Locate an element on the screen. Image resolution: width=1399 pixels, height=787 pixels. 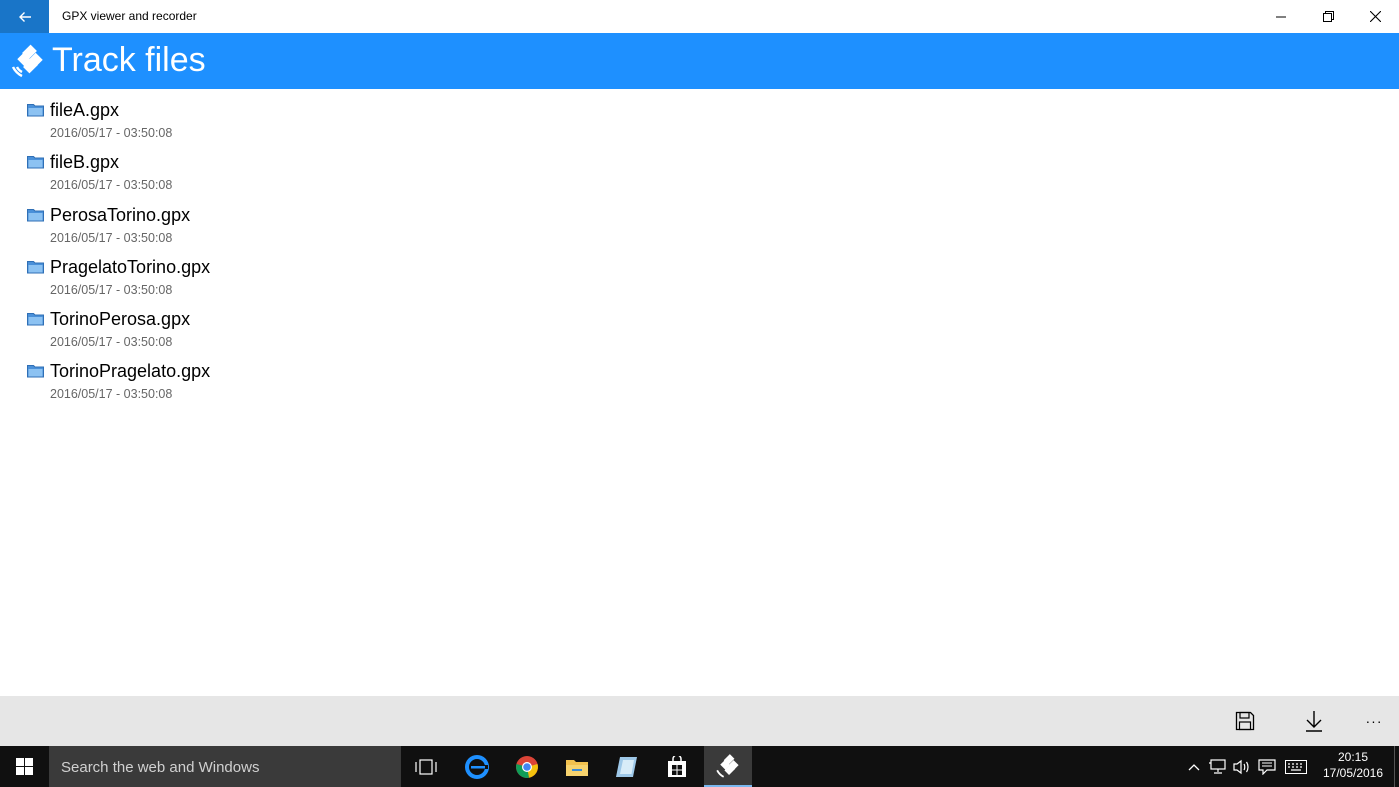
minimize-button is located at coordinates (1281, 16).